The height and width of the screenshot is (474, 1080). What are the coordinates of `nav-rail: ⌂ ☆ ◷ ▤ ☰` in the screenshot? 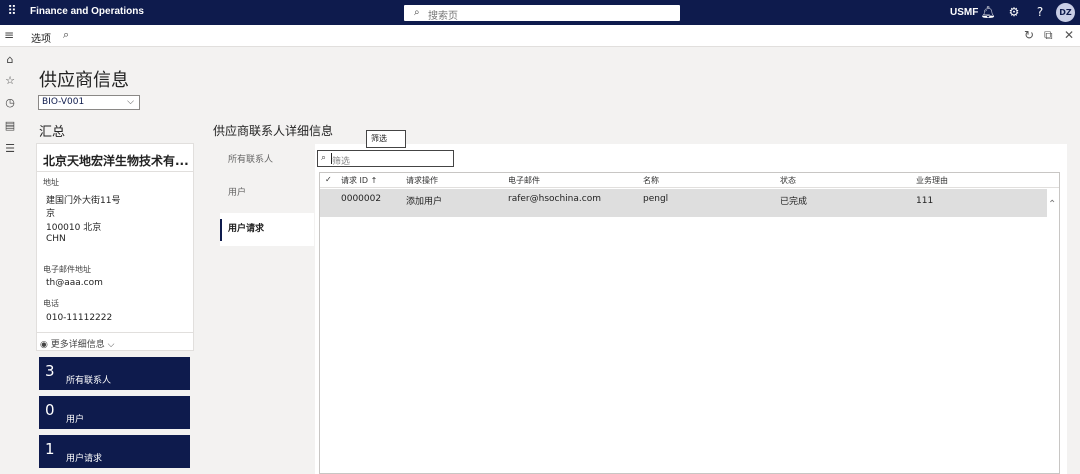 It's located at (10, 260).